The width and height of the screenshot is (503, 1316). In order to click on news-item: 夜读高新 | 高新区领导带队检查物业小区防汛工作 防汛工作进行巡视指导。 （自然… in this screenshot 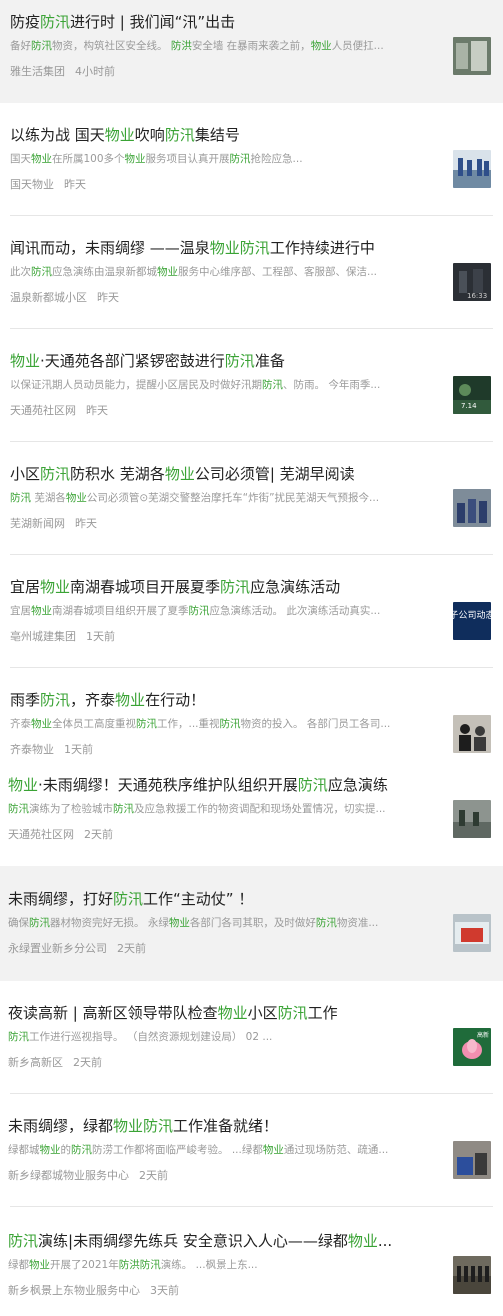, I will do `click(251, 1037)`.